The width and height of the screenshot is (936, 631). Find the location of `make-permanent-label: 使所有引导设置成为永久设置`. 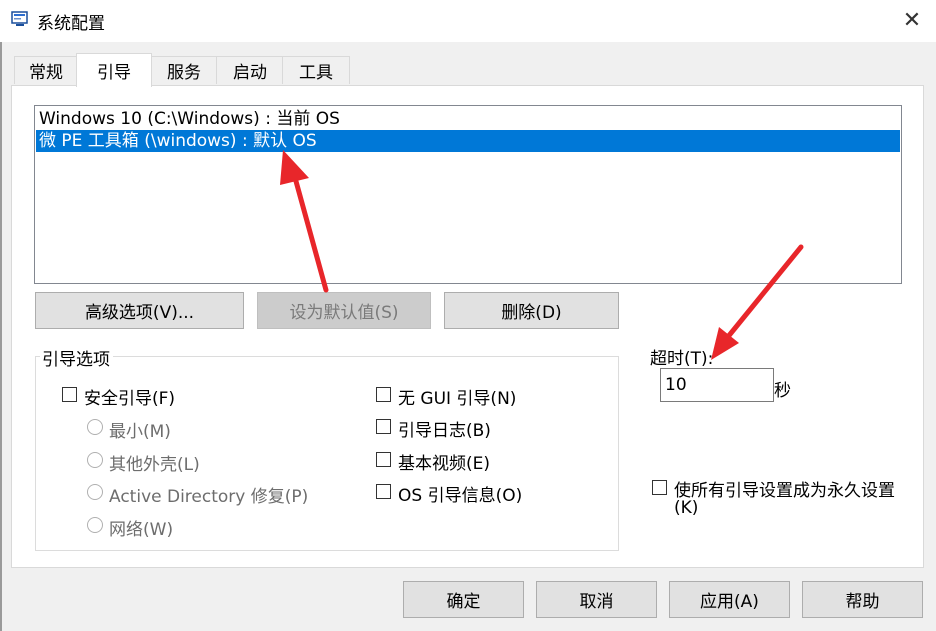

make-permanent-label: 使所有引导设置成为永久设置 is located at coordinates (784, 491).